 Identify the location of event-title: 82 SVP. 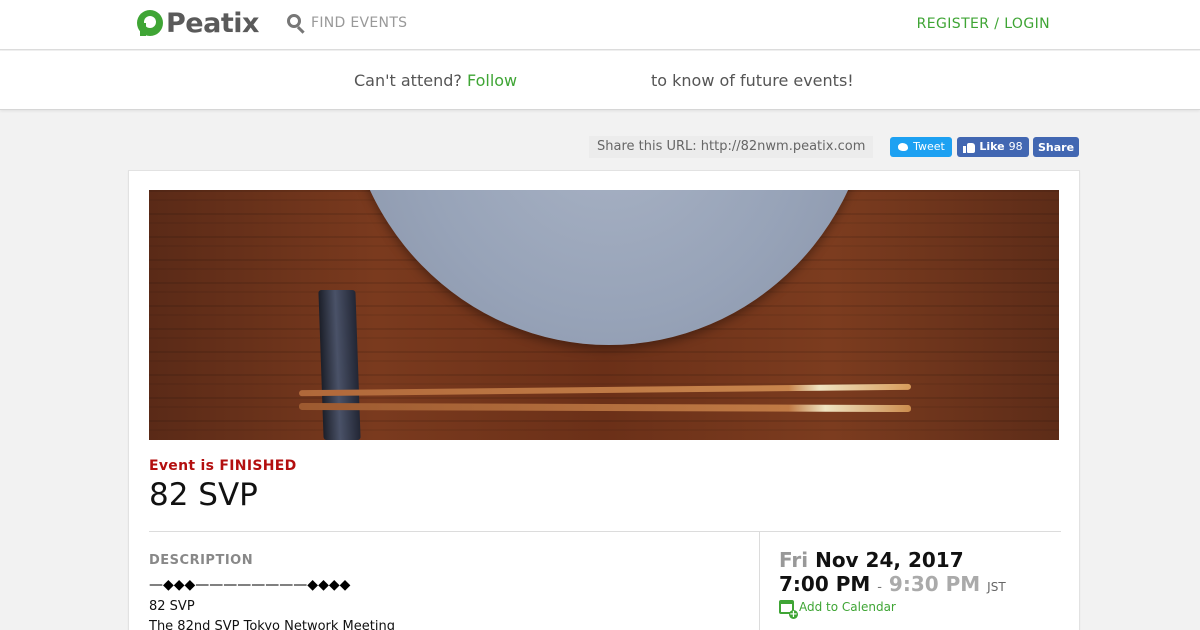
(203, 495).